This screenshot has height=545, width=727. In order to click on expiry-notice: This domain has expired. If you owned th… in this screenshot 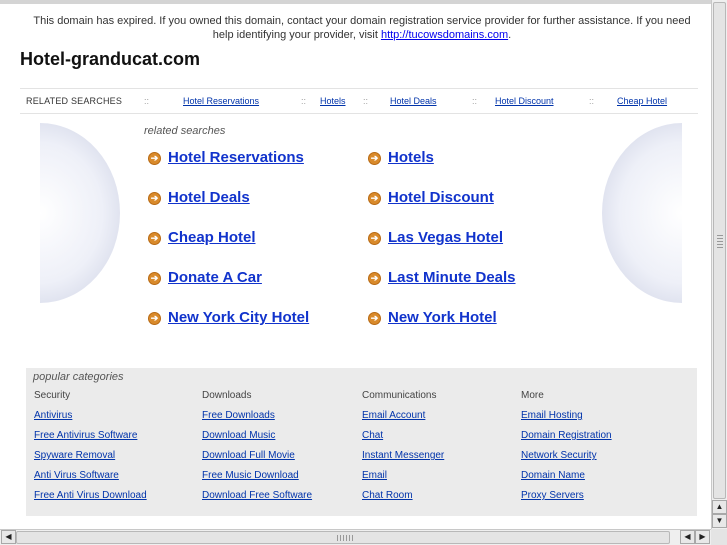, I will do `click(362, 28)`.